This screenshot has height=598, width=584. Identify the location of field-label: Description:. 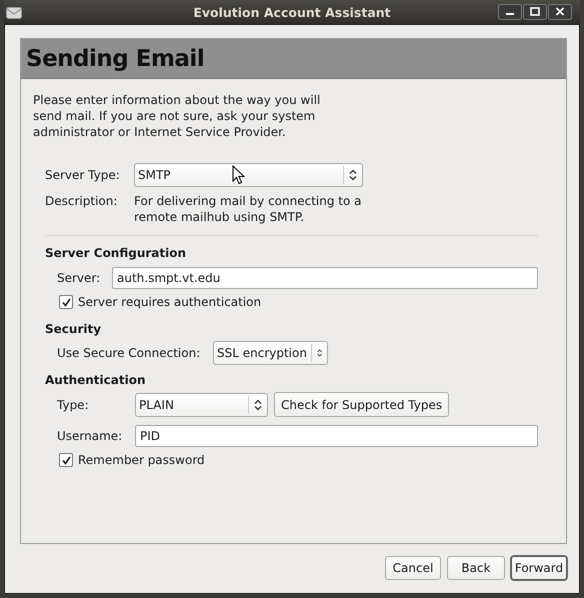
(81, 201).